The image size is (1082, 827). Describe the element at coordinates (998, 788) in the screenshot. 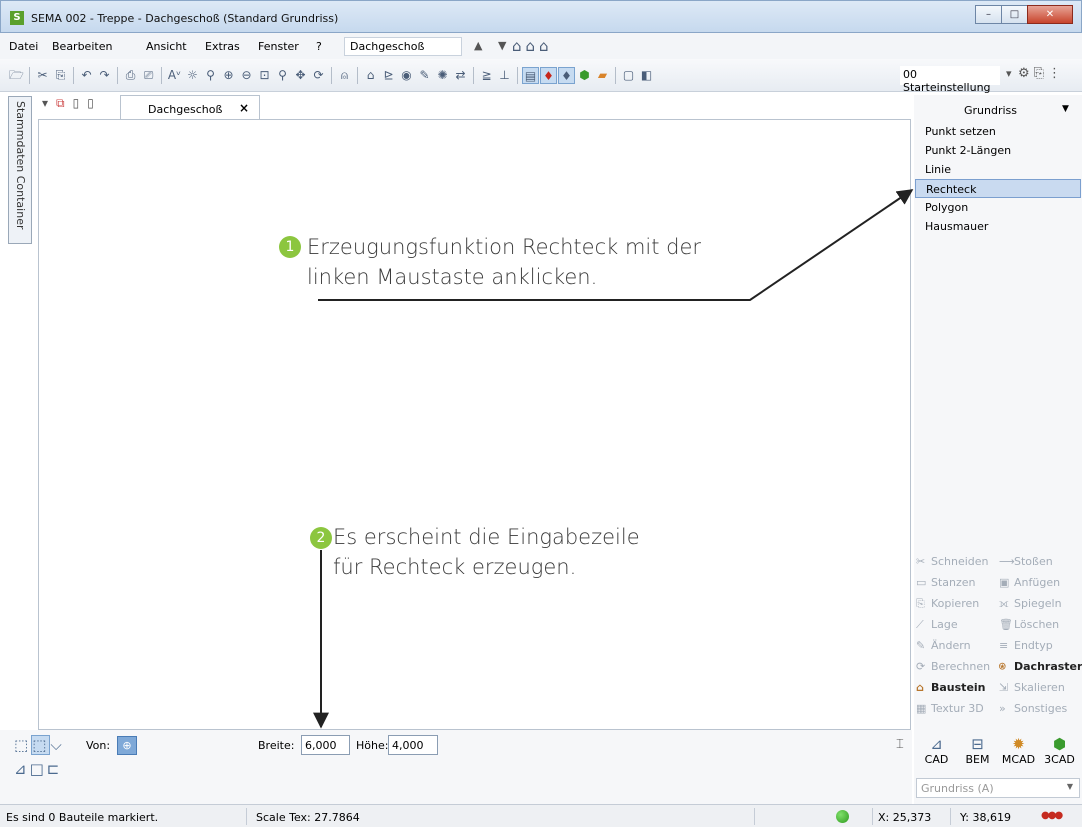

I see `view-select: Grundriss (A) ▼` at that location.